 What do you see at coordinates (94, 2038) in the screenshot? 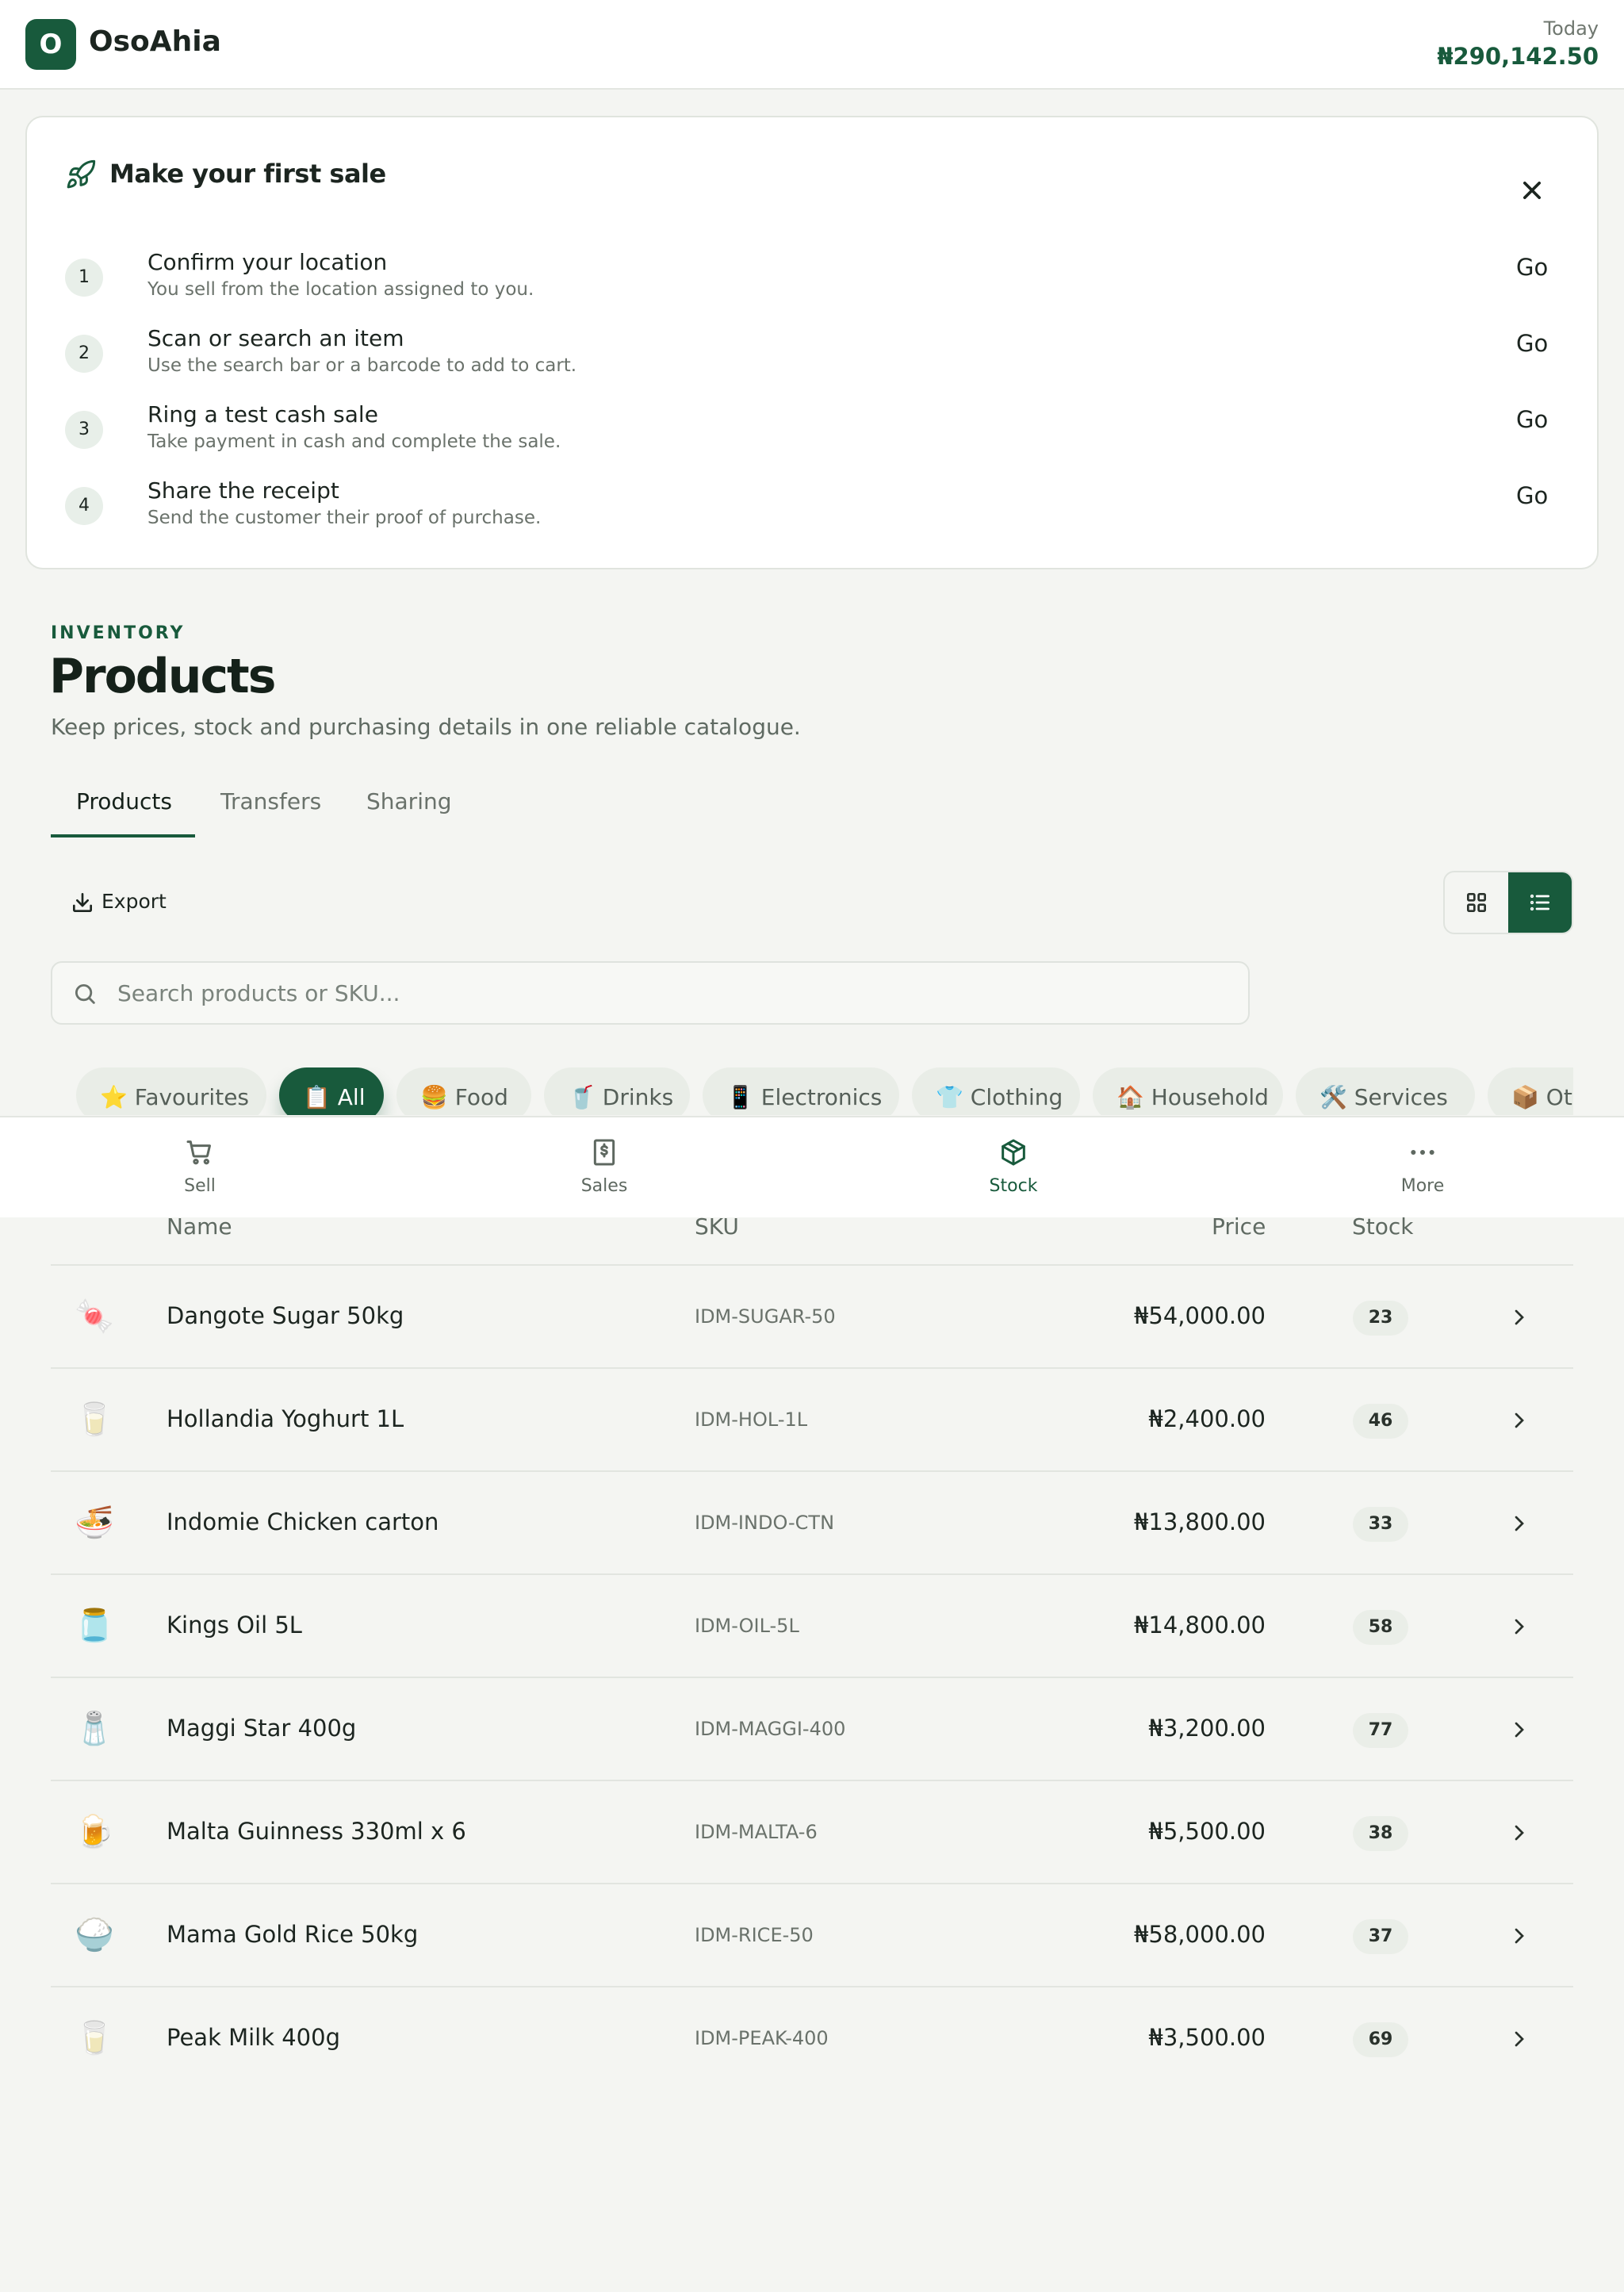
I see `product-thumbnail: 🥛` at bounding box center [94, 2038].